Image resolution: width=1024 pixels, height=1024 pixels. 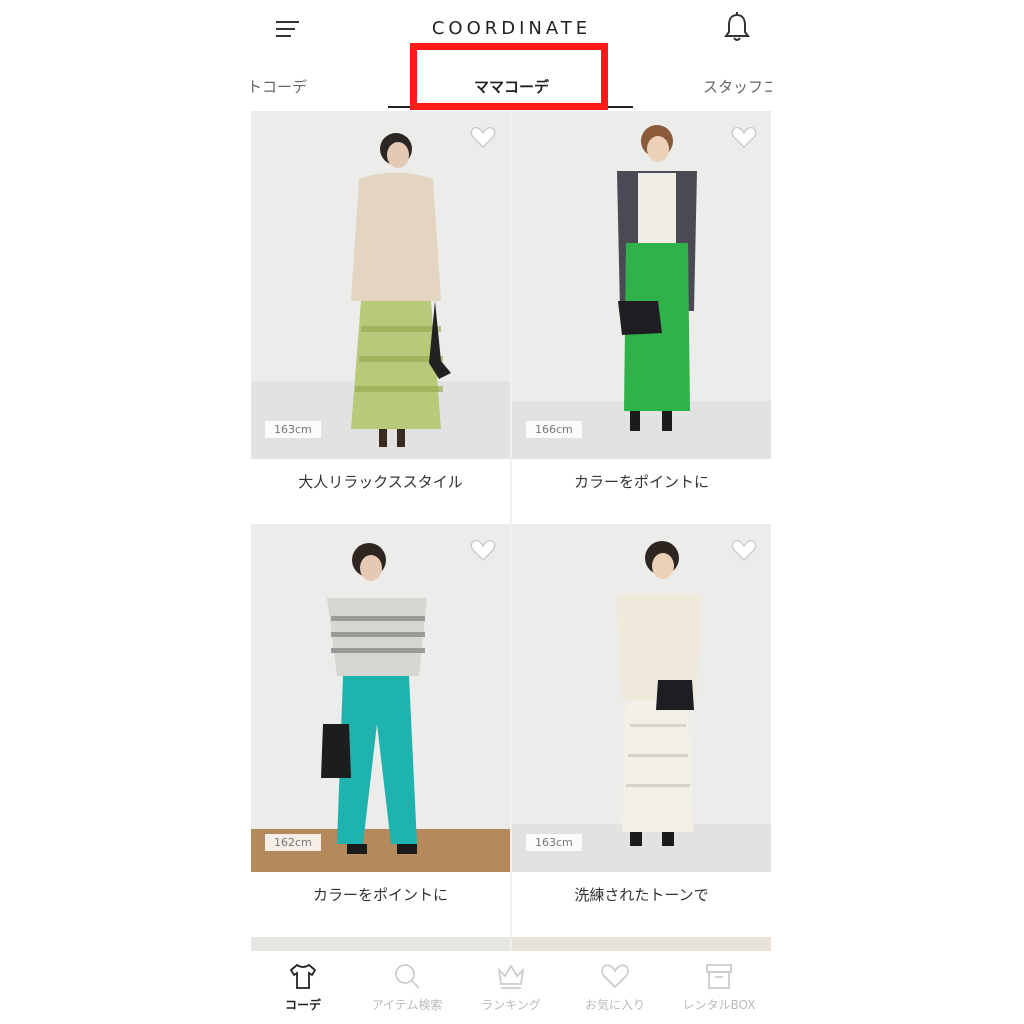 I want to click on bottom-navigation: コーデ アイテム検索 ランキング お気に入り レンタルBOX, so click(x=511, y=988).